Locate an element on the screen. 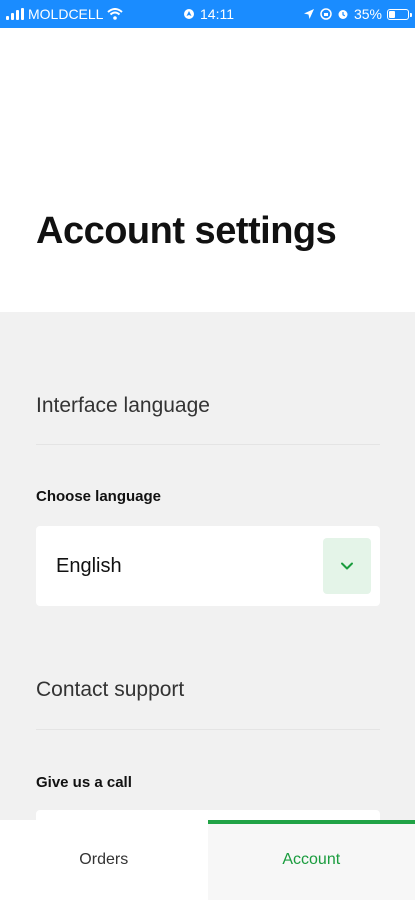  chevron-down-icon is located at coordinates (347, 566).